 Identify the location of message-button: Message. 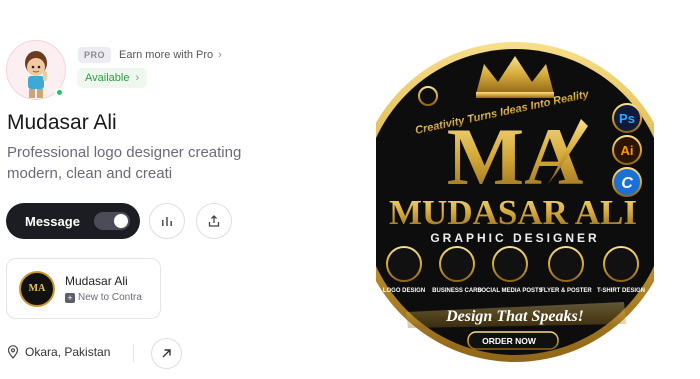
(73, 221).